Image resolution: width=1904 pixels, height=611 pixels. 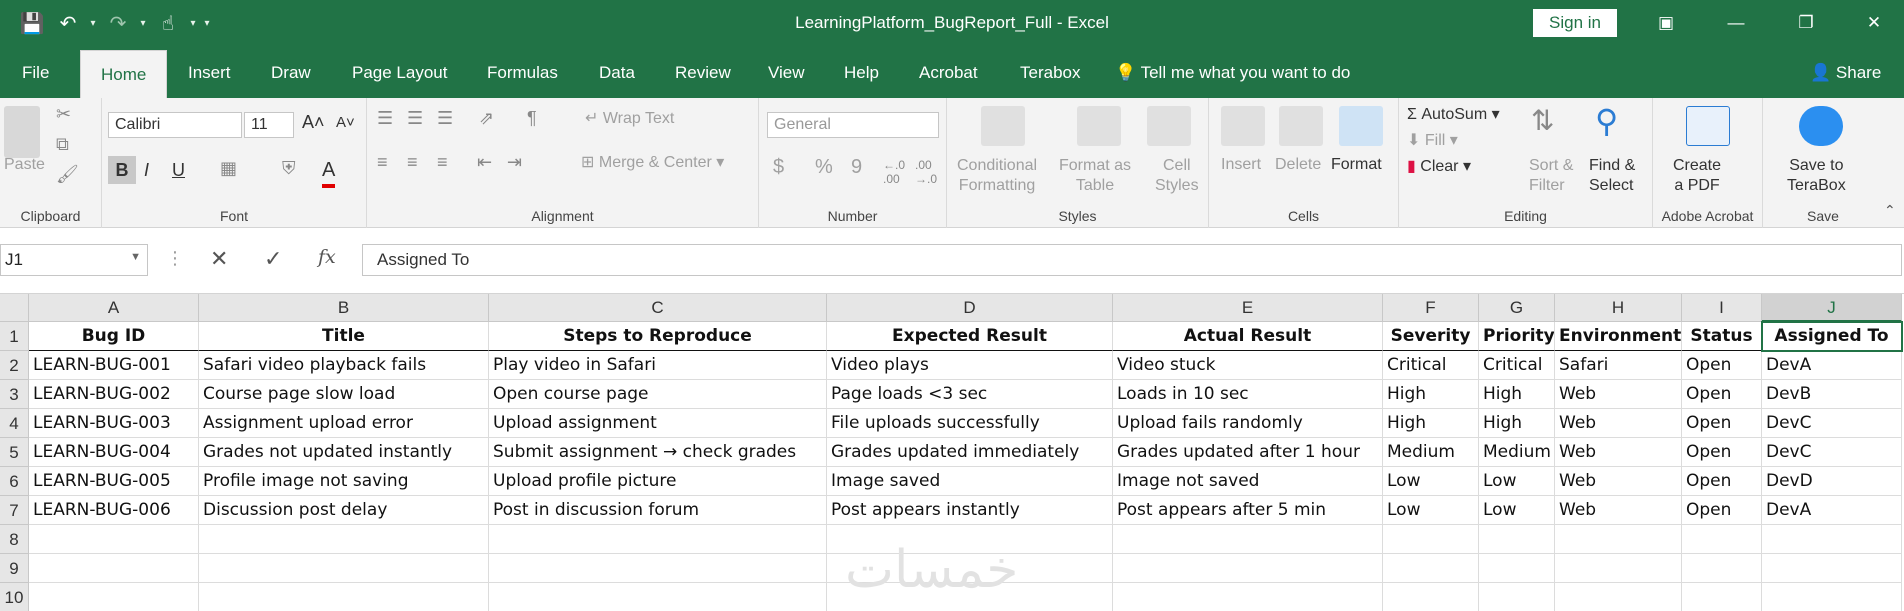 What do you see at coordinates (1241, 165) in the screenshot?
I see `insert-cells-button: Insert` at bounding box center [1241, 165].